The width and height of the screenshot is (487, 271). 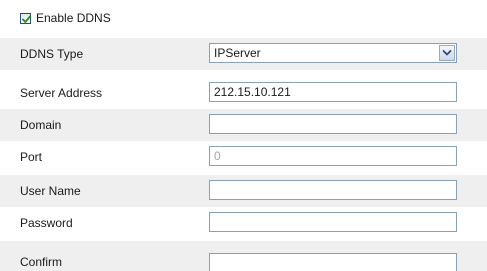 I want to click on domain-label: Domain, so click(x=41, y=125).